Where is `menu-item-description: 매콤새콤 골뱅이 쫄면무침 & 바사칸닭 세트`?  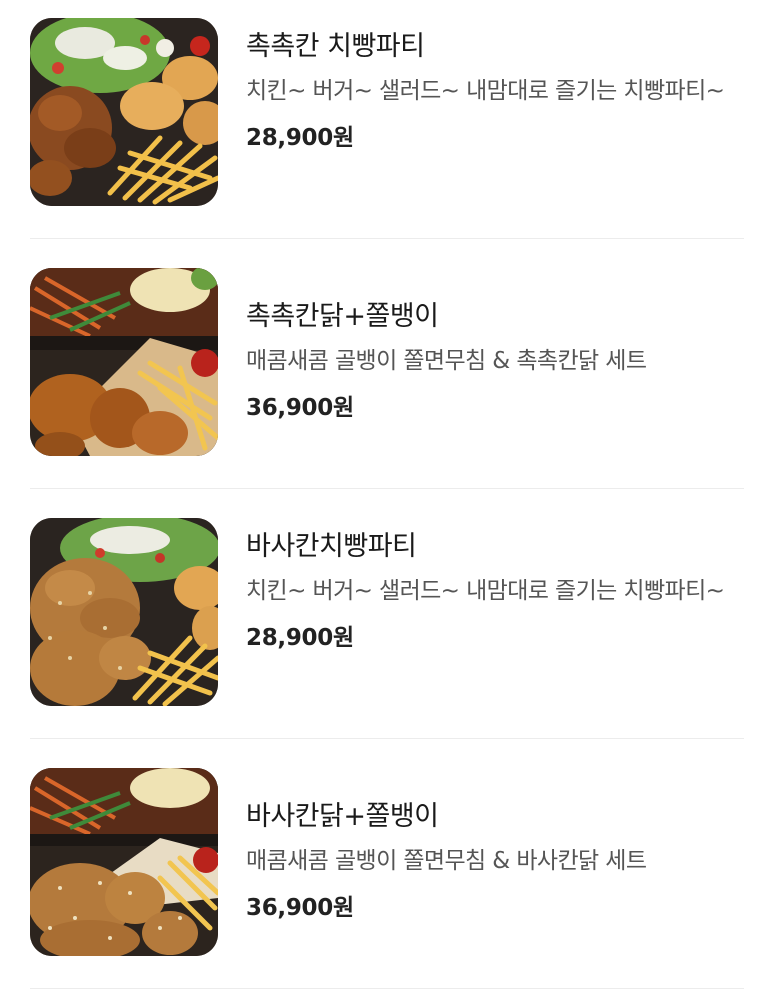 menu-item-description: 매콤새콤 골뱅이 쫄면무침 & 바사칸닭 세트 is located at coordinates (446, 861).